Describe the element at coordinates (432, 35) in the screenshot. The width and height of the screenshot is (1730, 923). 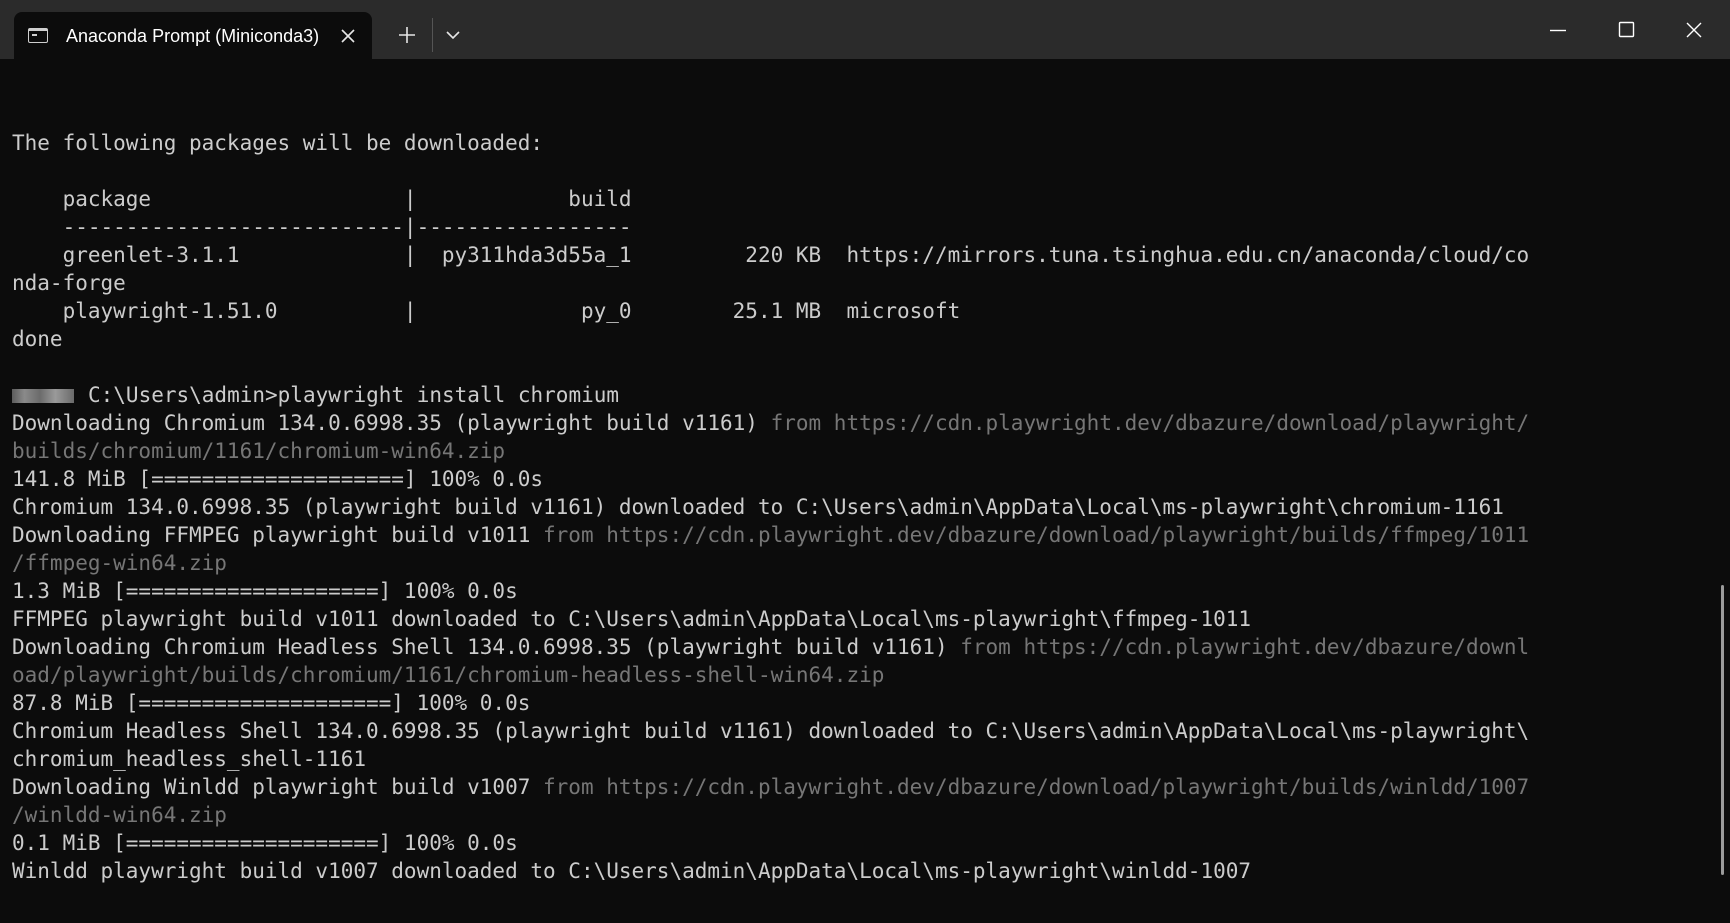
I see `tab-divider` at that location.